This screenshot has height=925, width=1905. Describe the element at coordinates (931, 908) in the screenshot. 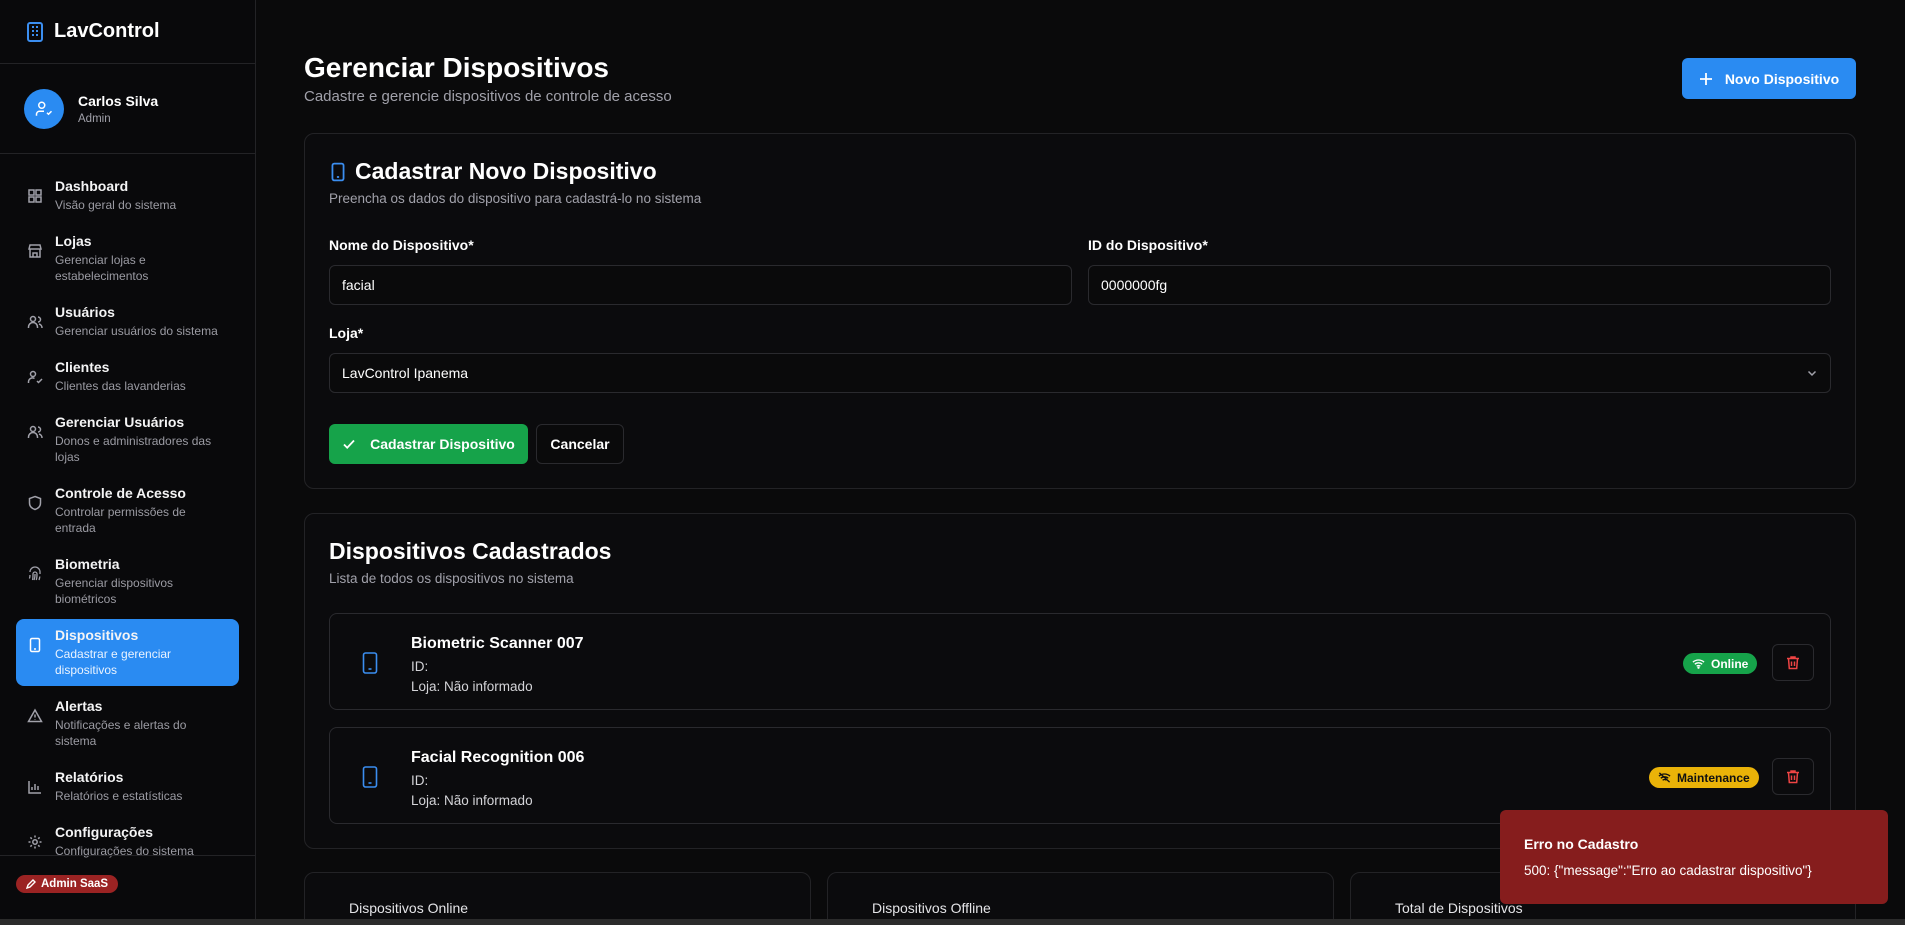

I see `stat-offline-label: Dispositivos Offline` at that location.